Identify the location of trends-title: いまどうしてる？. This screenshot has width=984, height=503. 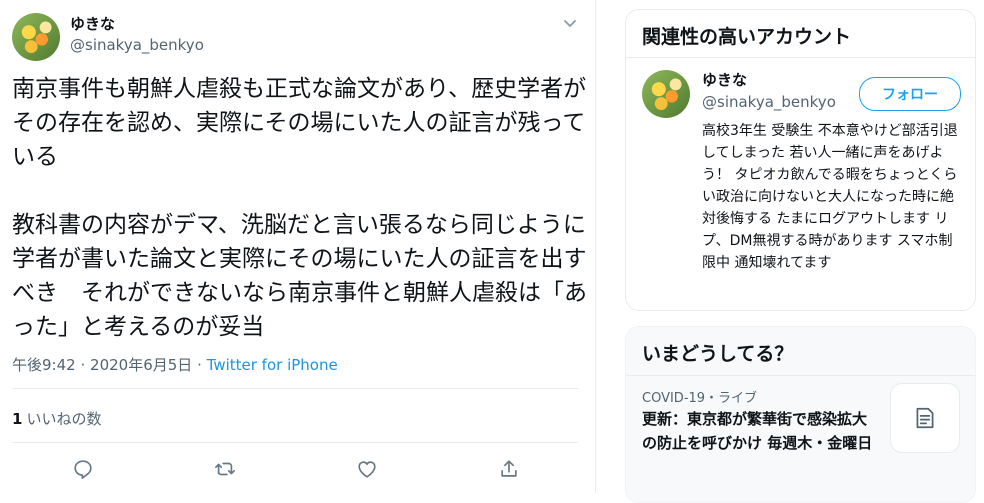
(718, 354).